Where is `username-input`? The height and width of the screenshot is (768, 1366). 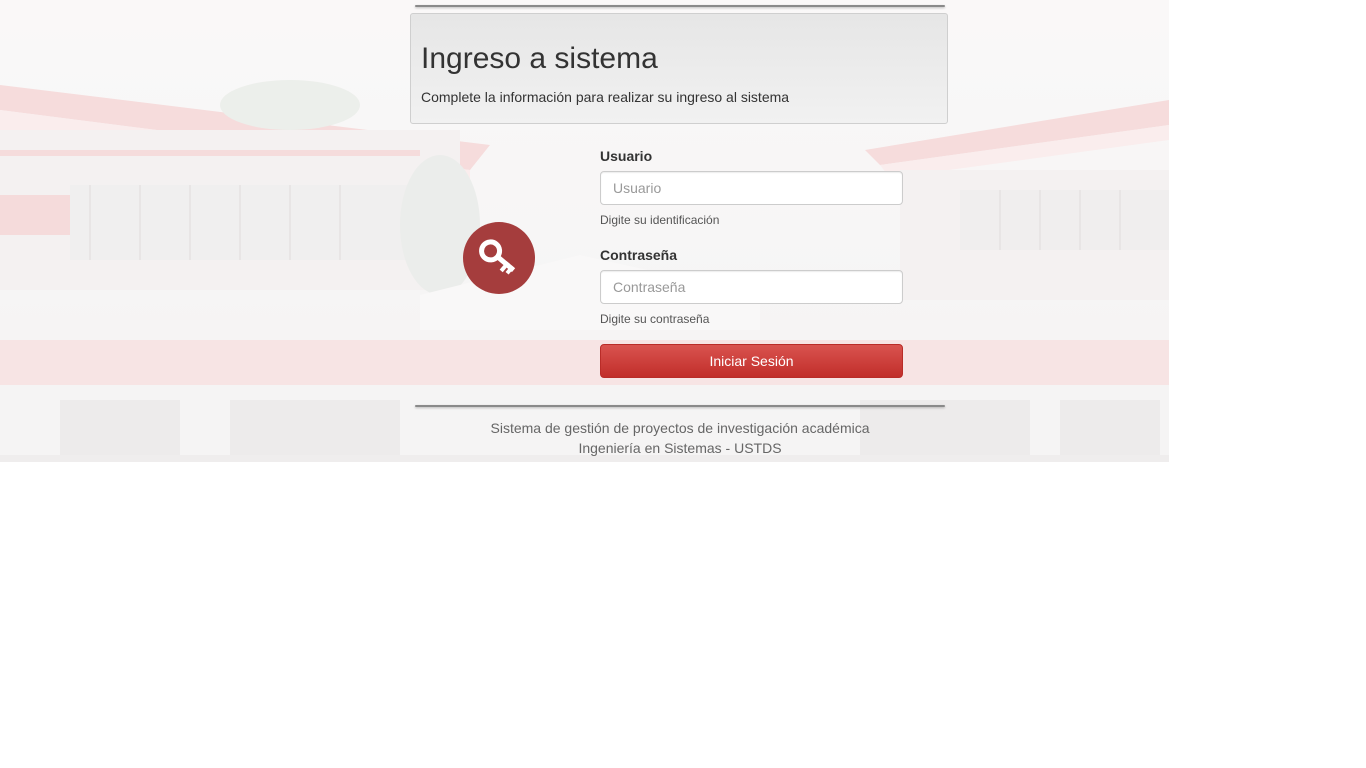 username-input is located at coordinates (751, 188).